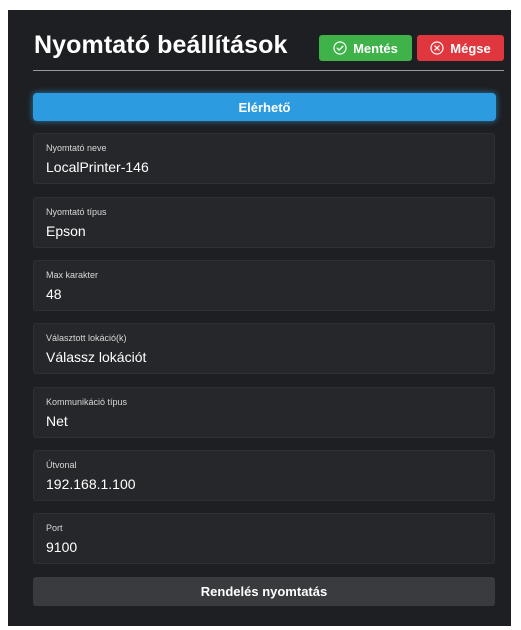 The image size is (521, 630). I want to click on save-button-label: Mentés, so click(375, 48).